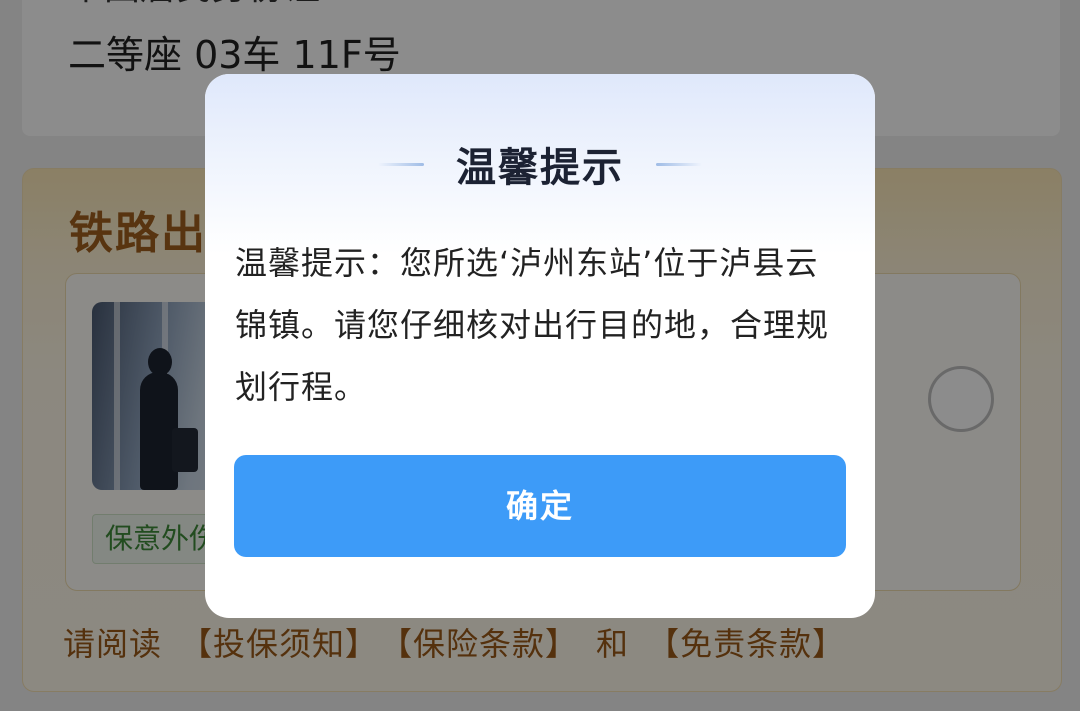 The width and height of the screenshot is (1080, 711). I want to click on confirm-button: 确定, so click(540, 506).